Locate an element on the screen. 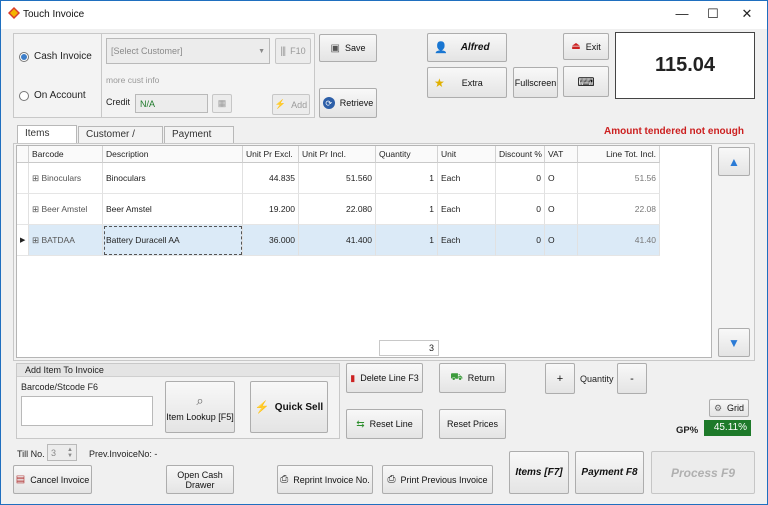  minimize-button: — is located at coordinates (682, 15).